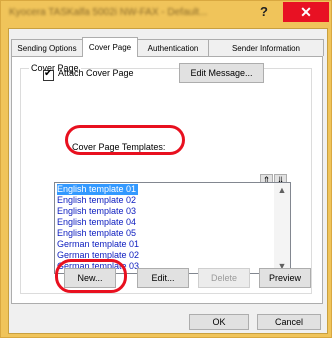  What do you see at coordinates (98, 189) in the screenshot?
I see `list-item: English template 01` at bounding box center [98, 189].